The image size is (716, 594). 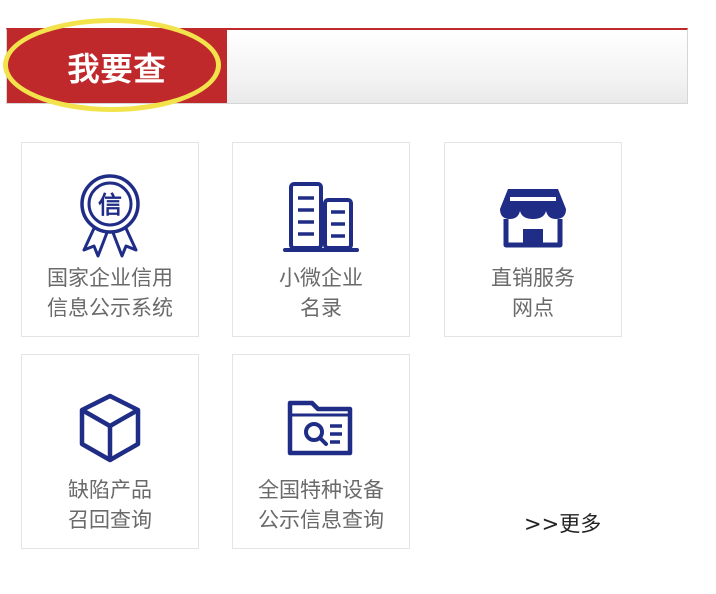 I want to click on more-link: >>更多, so click(x=562, y=523).